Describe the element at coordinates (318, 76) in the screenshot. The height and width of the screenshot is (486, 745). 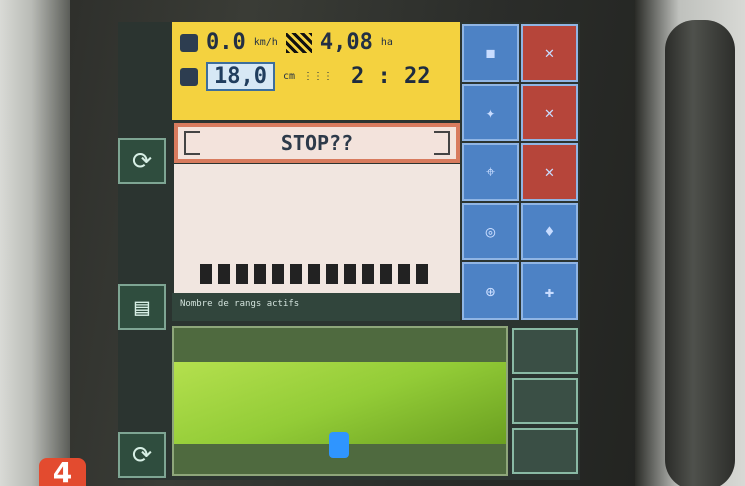
I see `seed-icon: ⋮⋮⋮` at that location.